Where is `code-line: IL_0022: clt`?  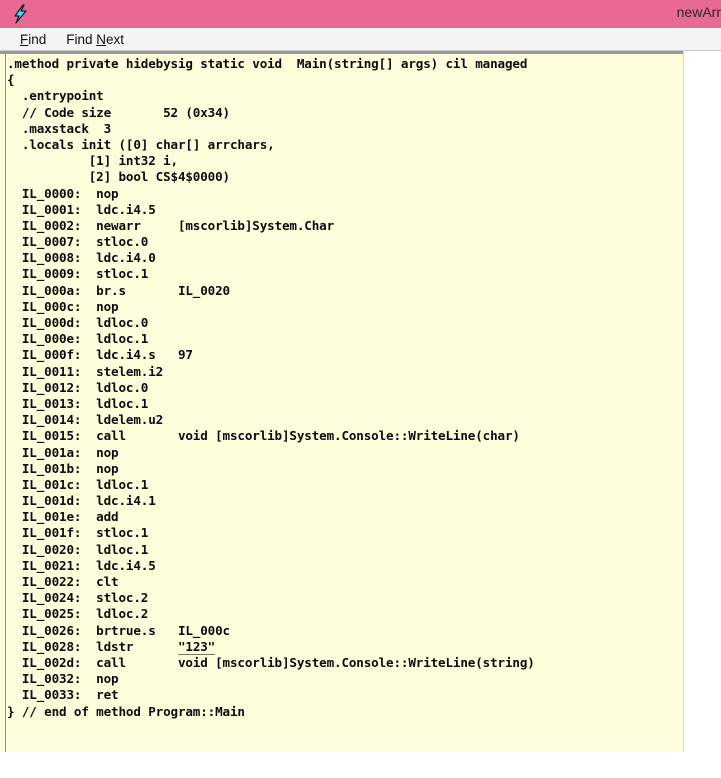 code-line: IL_0022: clt is located at coordinates (63, 581).